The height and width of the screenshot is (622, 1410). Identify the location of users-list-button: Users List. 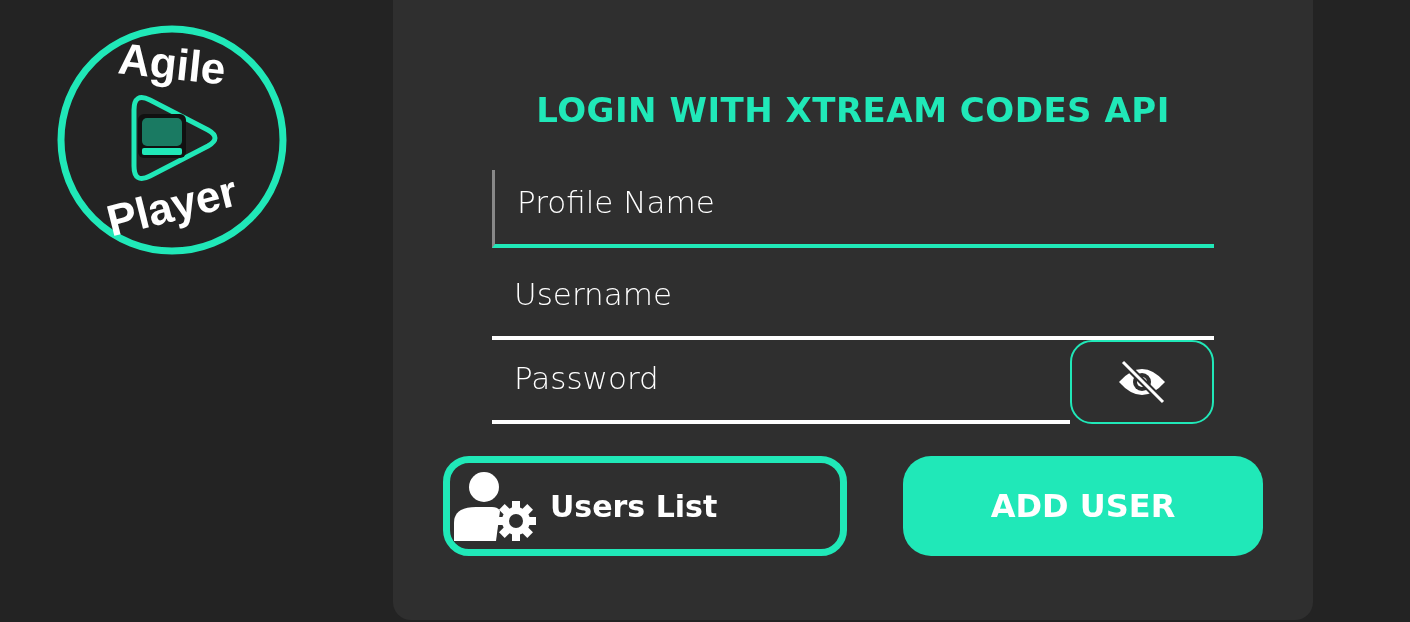
(645, 506).